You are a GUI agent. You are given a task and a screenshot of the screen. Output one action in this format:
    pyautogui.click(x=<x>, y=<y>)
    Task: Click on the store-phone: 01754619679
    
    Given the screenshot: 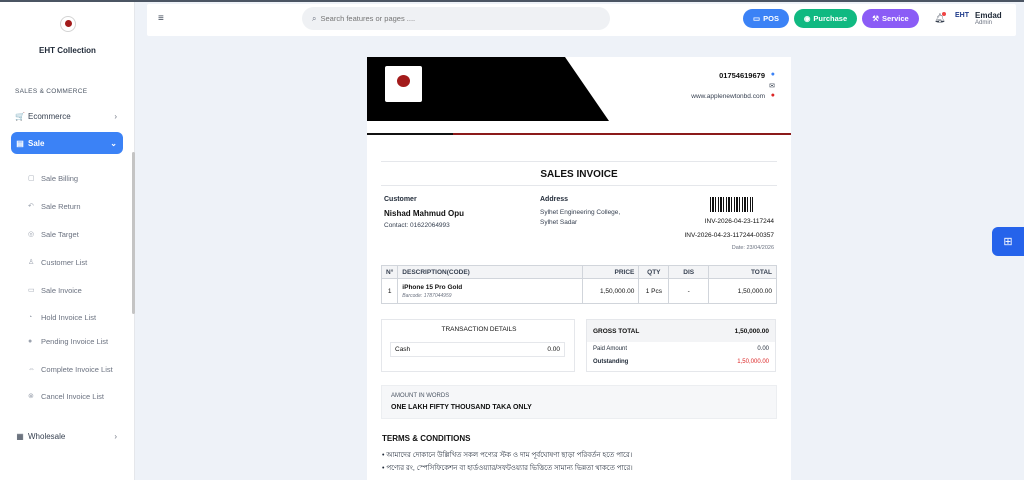 What is the action you would take?
    pyautogui.click(x=742, y=75)
    